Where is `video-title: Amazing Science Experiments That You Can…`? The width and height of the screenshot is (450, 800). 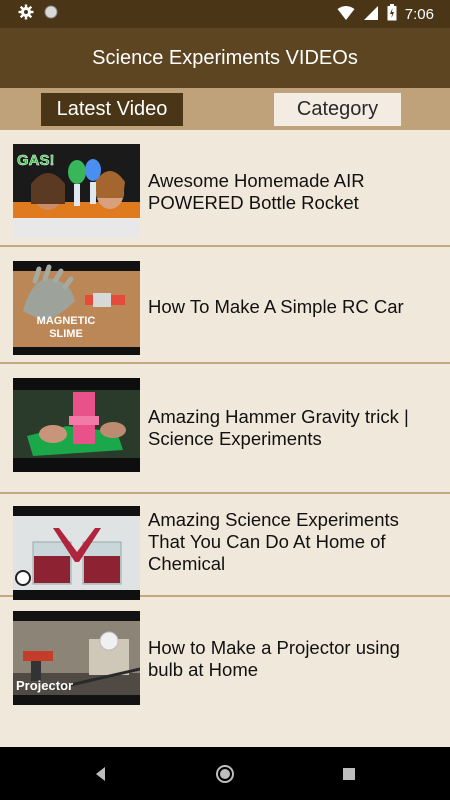
video-title: Amazing Science Experiments That You Can… is located at coordinates (273, 541).